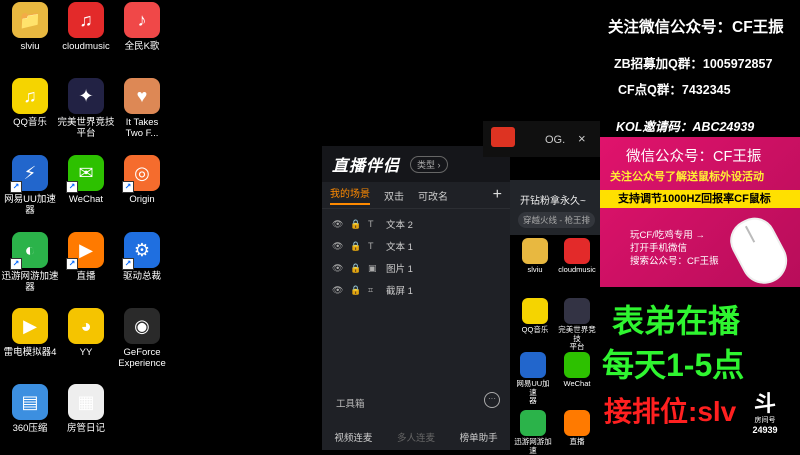 This screenshot has height=455, width=800. Describe the element at coordinates (553, 201) in the screenshot. I see `promo-text: 开钻粉拿永久~` at that location.